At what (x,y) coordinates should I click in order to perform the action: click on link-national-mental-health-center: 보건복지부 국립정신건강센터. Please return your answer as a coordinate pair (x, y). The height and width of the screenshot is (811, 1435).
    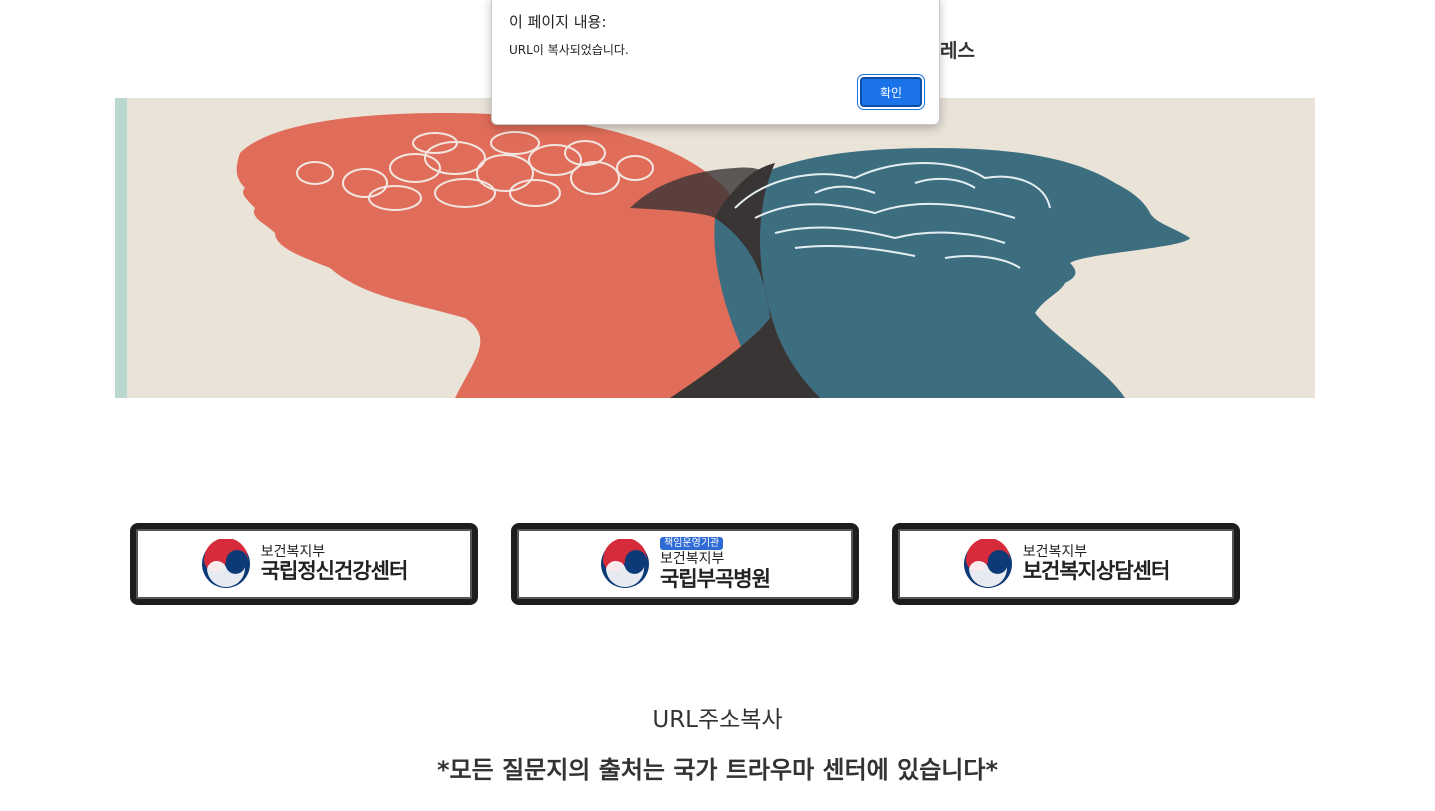
    Looking at the image, I should click on (304, 564).